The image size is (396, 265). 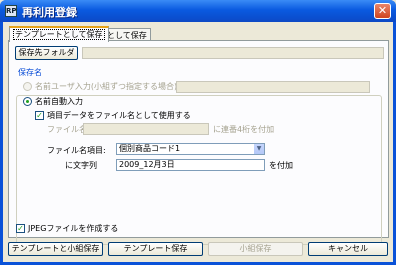 I want to click on checkbox-create-jpeg-label: JPEGファイルを作成する, so click(x=73, y=228).